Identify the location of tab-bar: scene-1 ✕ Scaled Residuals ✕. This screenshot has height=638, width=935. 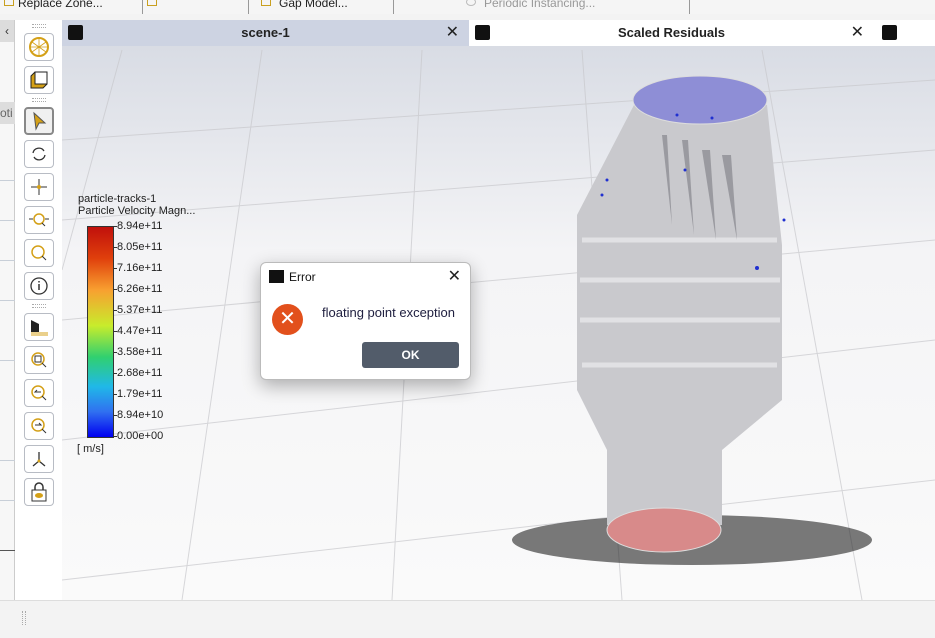
(498, 33).